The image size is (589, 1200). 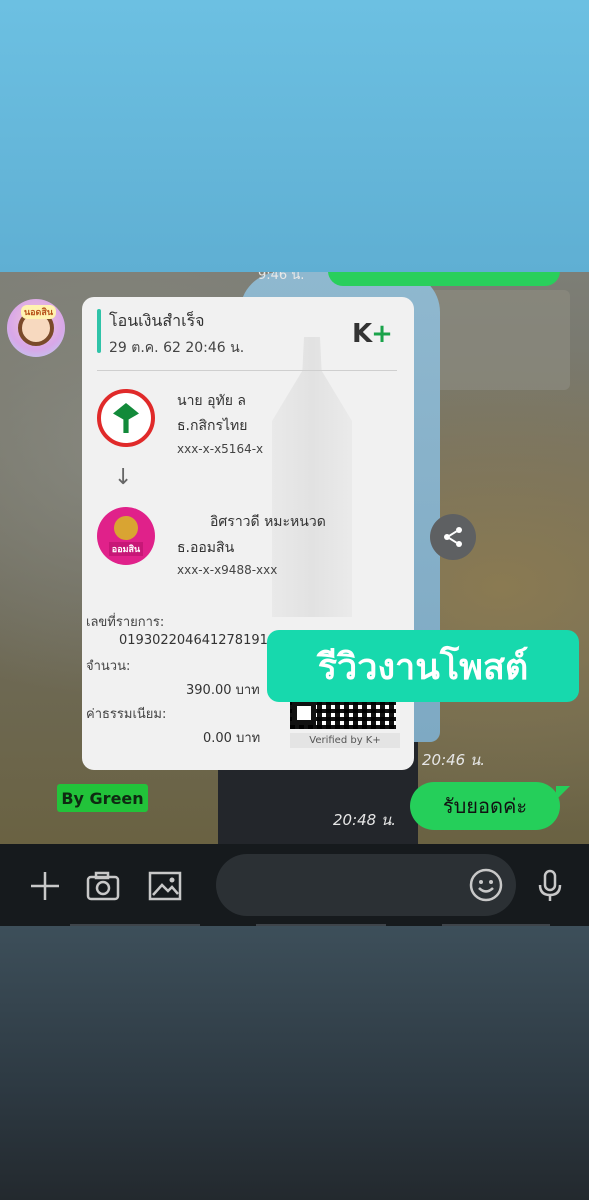 What do you see at coordinates (125, 622) in the screenshot?
I see `ref-label: เลขที่รายการ:` at bounding box center [125, 622].